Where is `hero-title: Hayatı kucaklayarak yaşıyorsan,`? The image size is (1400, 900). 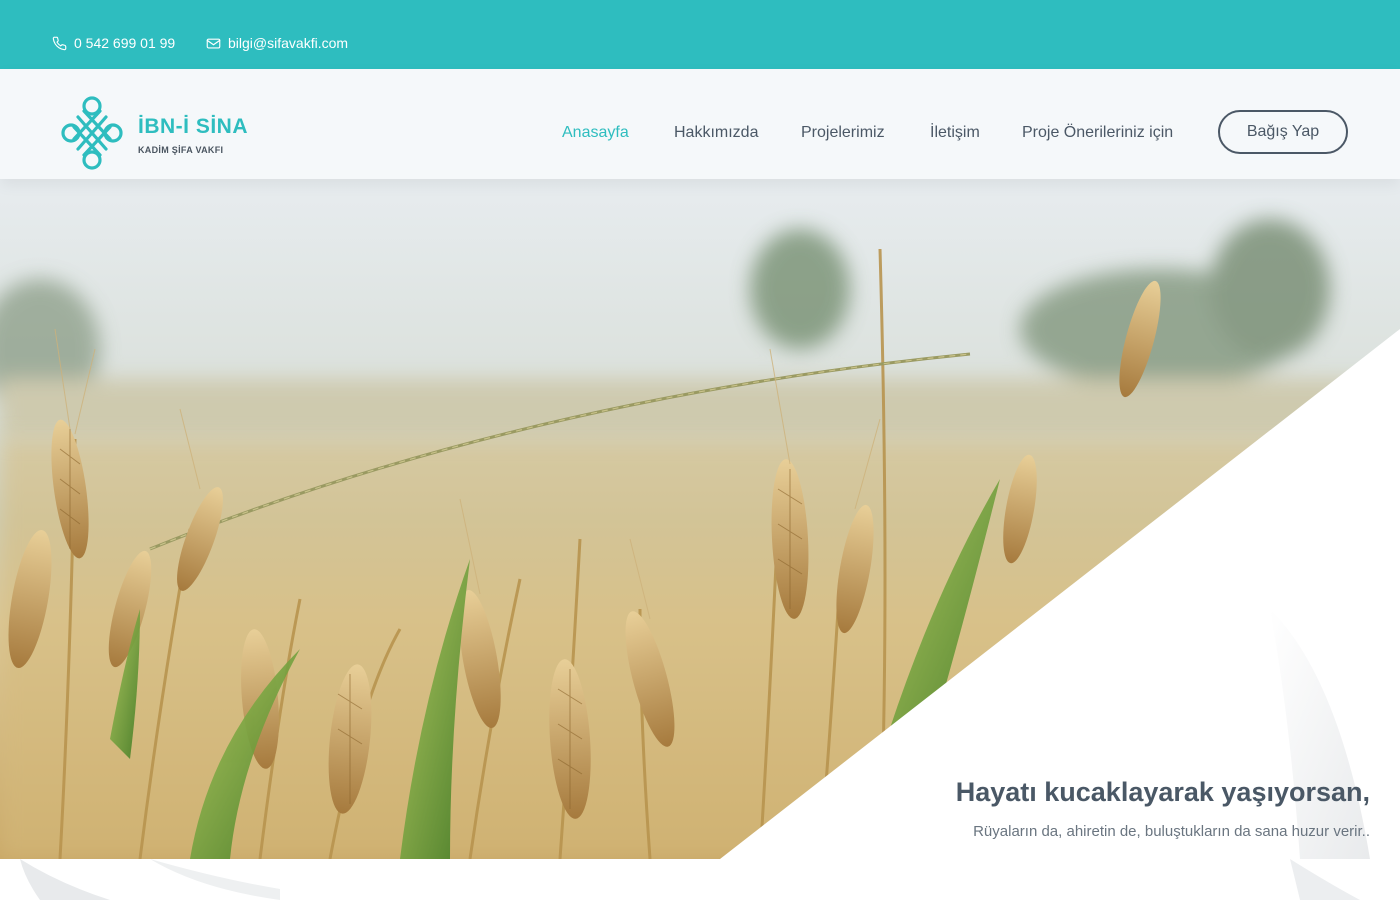
hero-title: Hayatı kucaklayarak yaşıyorsan, is located at coordinates (1162, 792).